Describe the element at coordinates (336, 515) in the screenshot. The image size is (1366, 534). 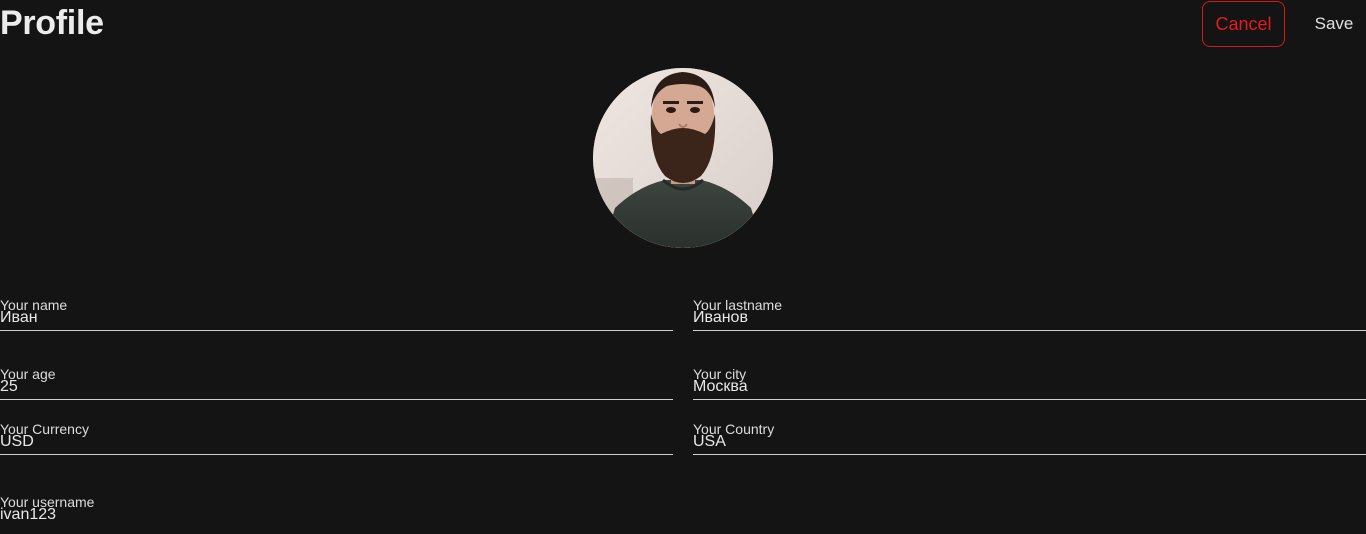
I see `username-input` at that location.